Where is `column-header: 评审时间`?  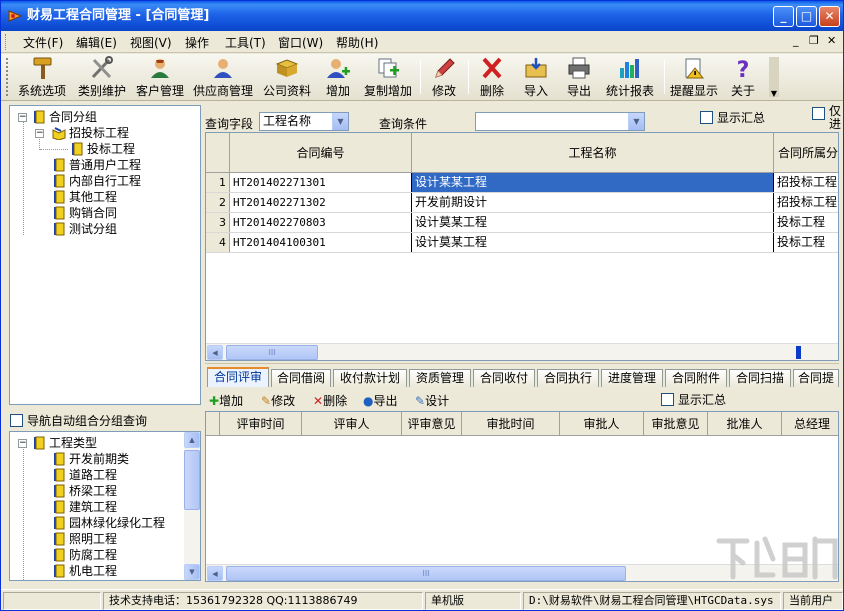 column-header: 评审时间 is located at coordinates (261, 424).